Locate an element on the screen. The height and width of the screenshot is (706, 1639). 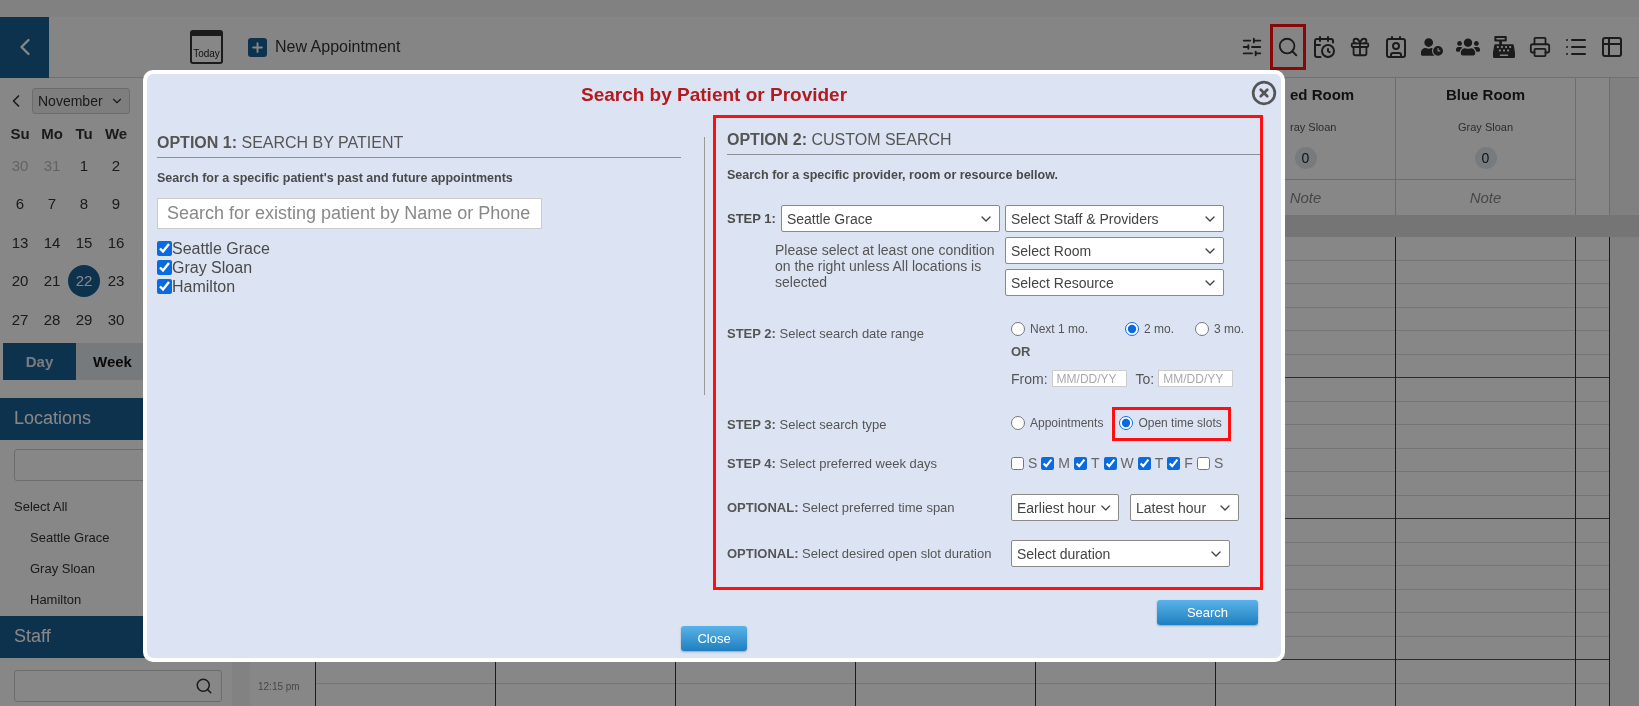
weekday-label: We is located at coordinates (116, 133).